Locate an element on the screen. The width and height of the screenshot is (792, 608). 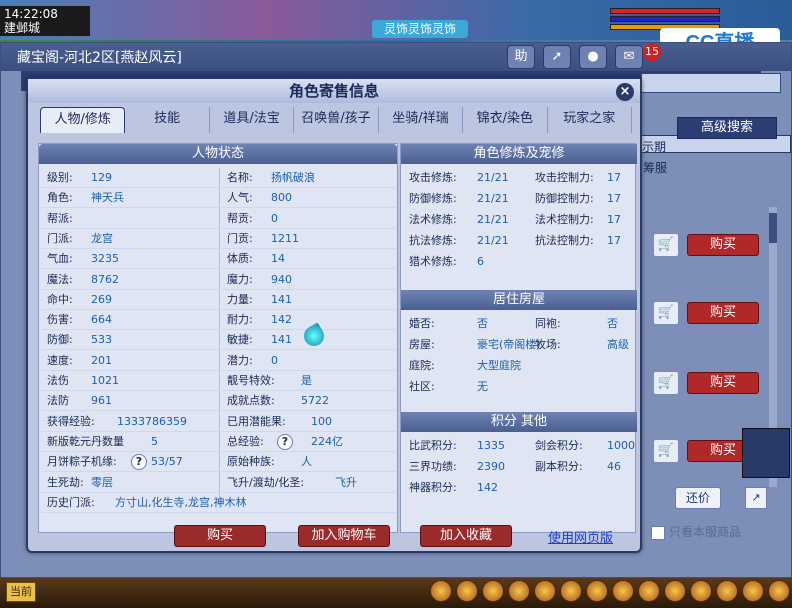
tab-home: 玩家之家 is located at coordinates (590, 120).